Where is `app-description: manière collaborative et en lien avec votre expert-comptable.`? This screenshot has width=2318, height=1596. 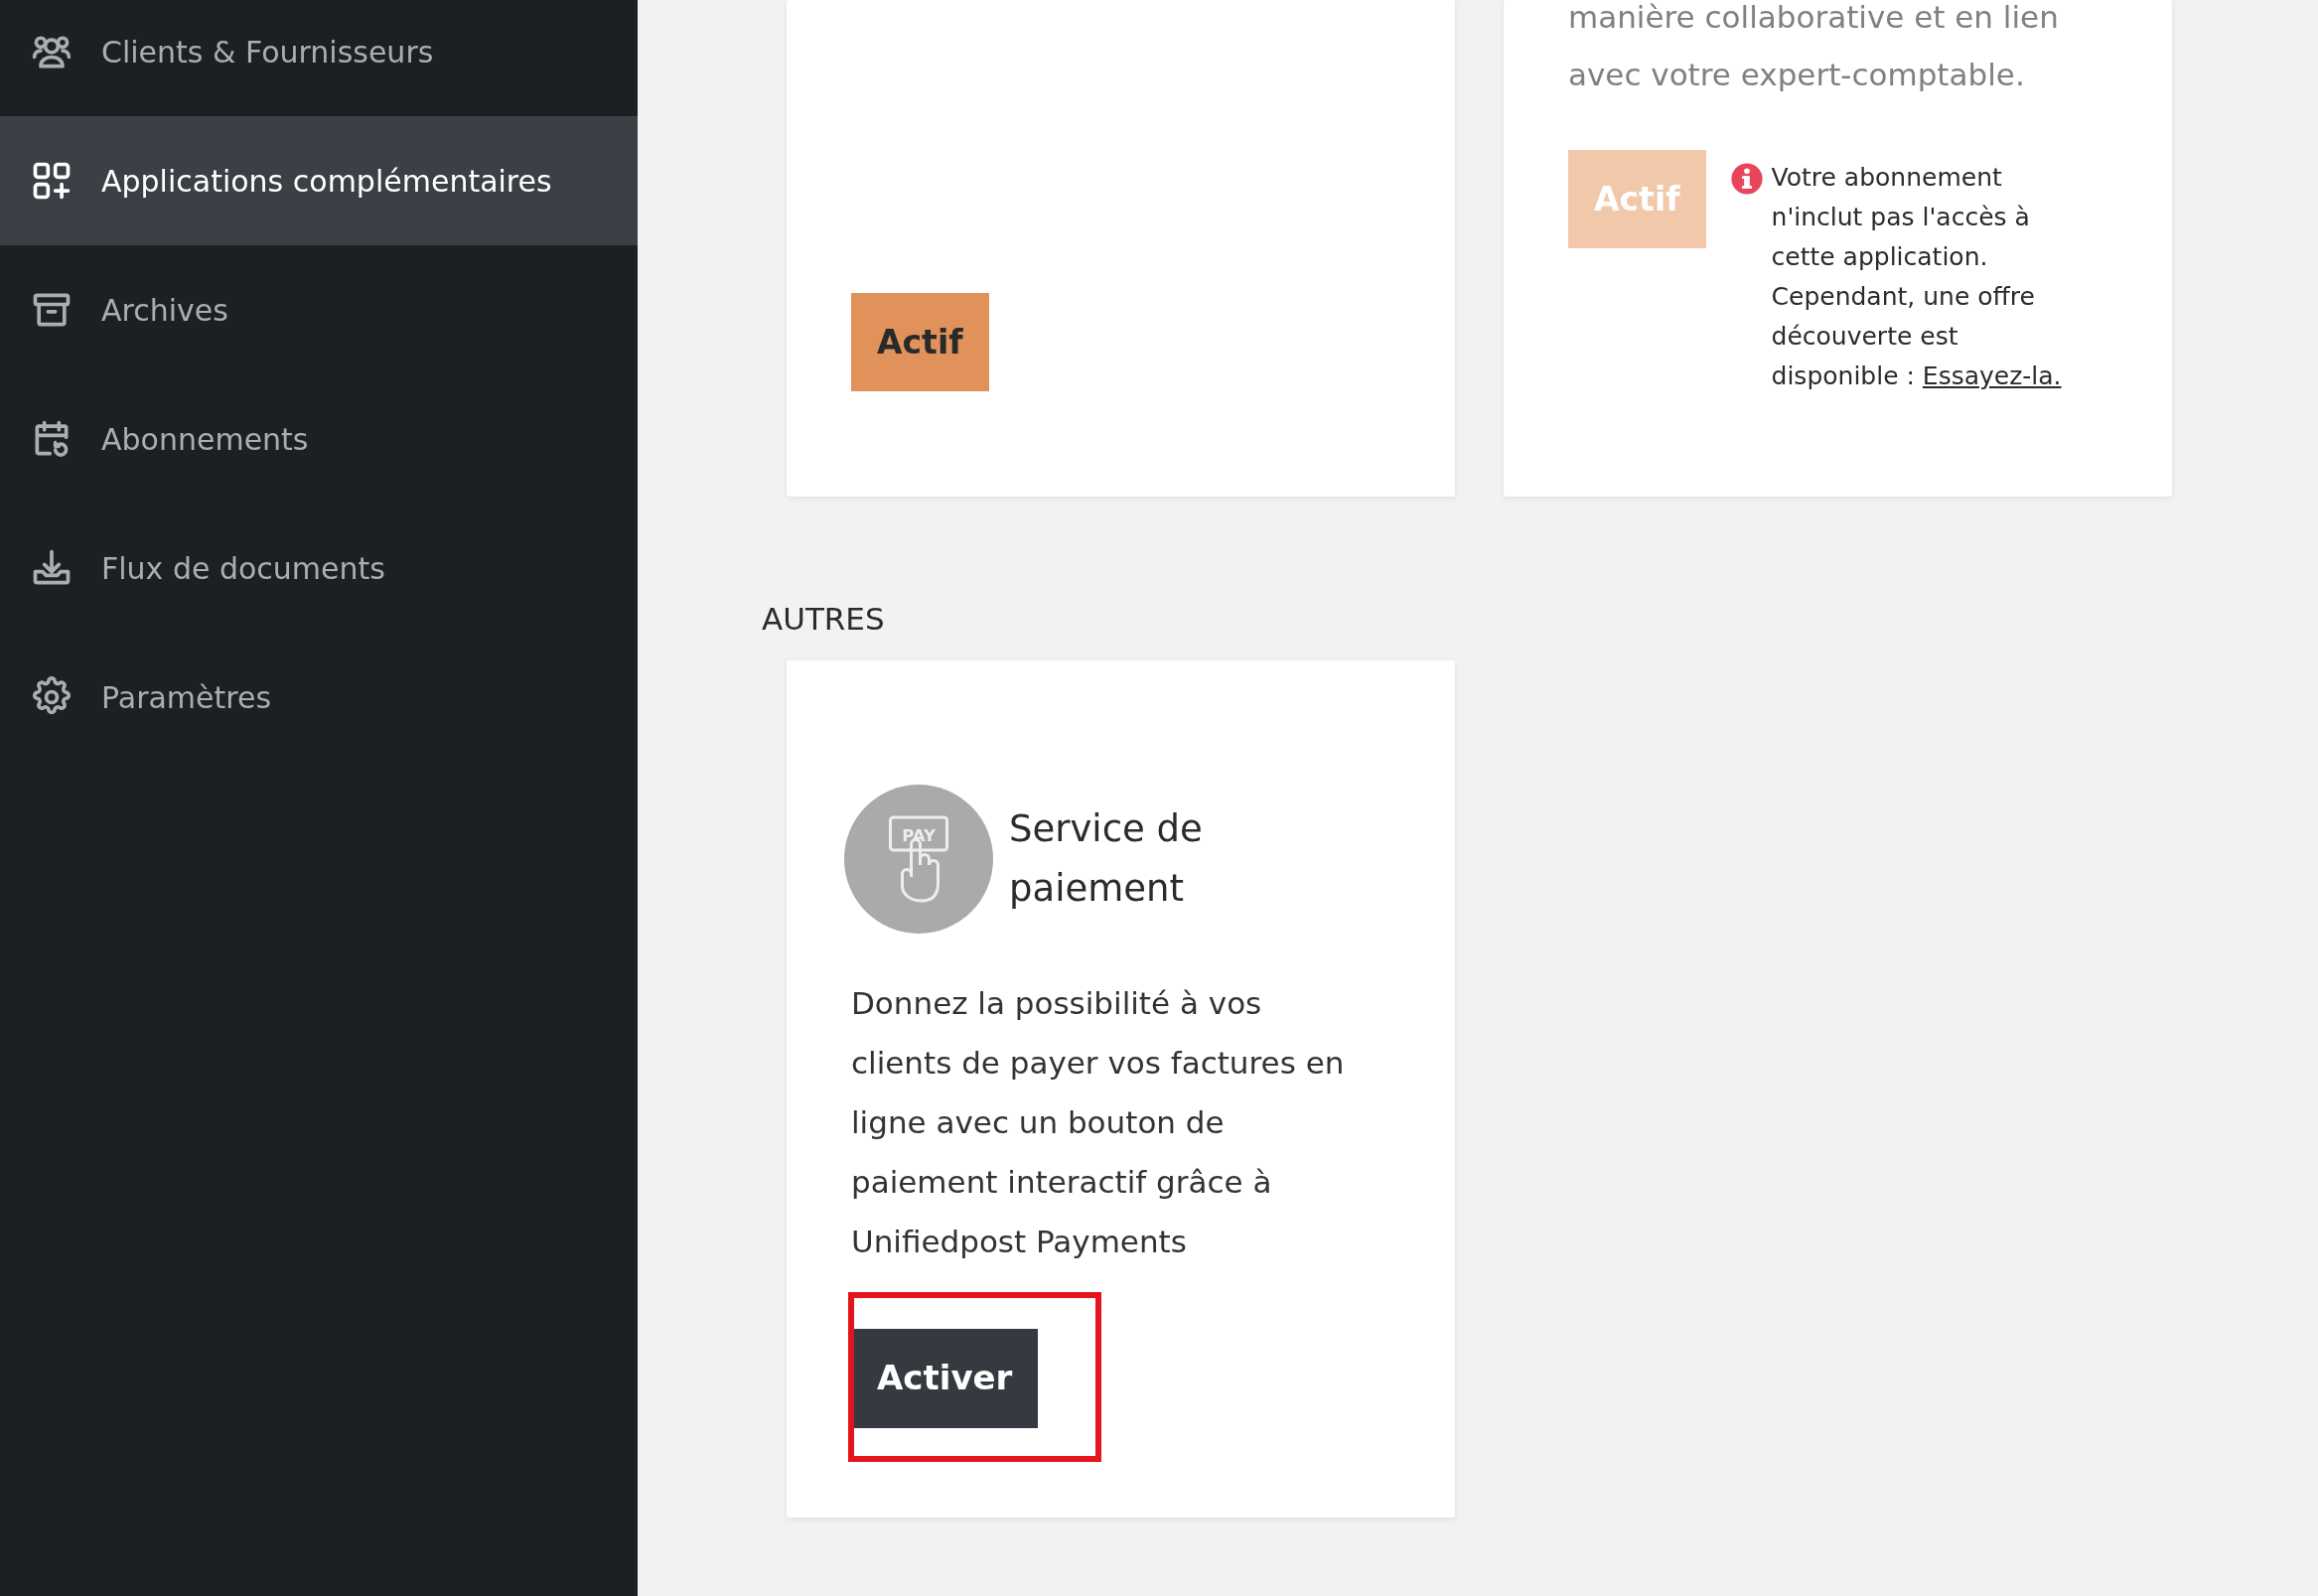
app-description: manière collaborative et en lien avec votre expert-comptable. is located at coordinates (1814, 47).